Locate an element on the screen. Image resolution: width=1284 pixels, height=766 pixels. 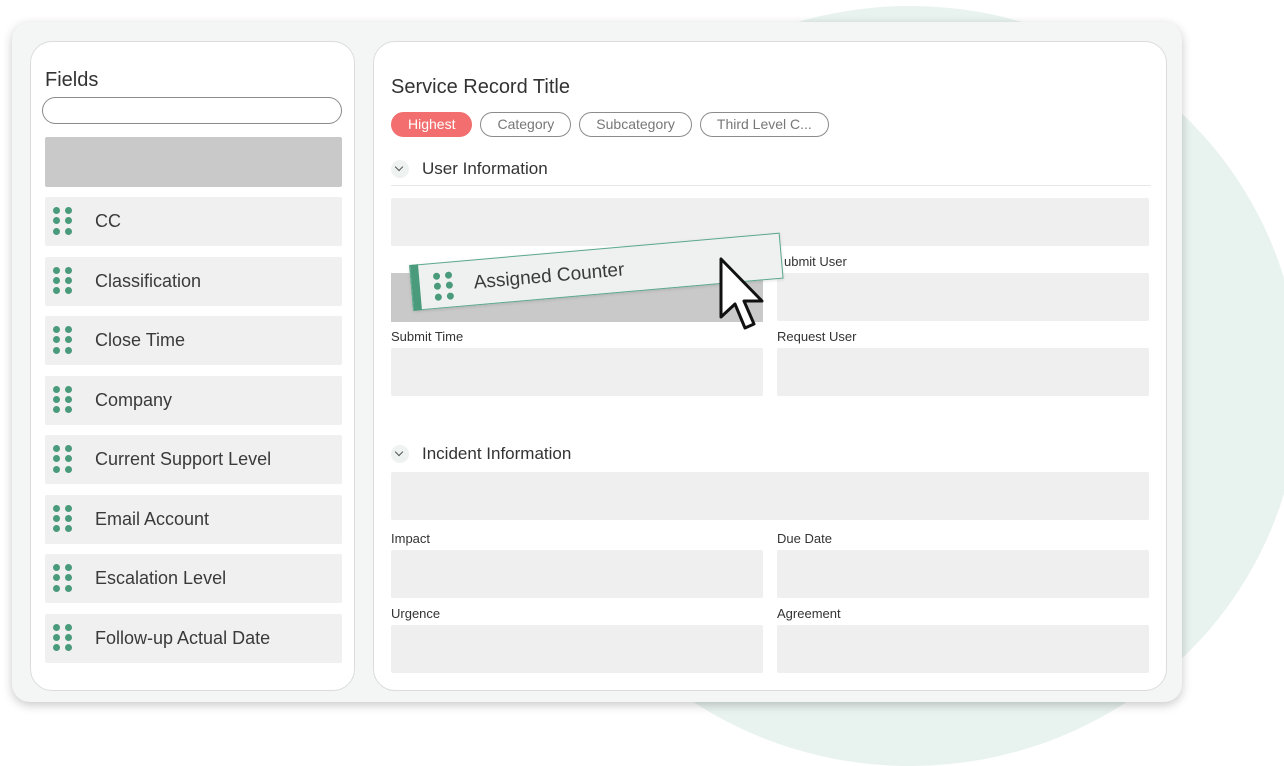
field-item-escalation-level: Escalation Level is located at coordinates (193, 578).